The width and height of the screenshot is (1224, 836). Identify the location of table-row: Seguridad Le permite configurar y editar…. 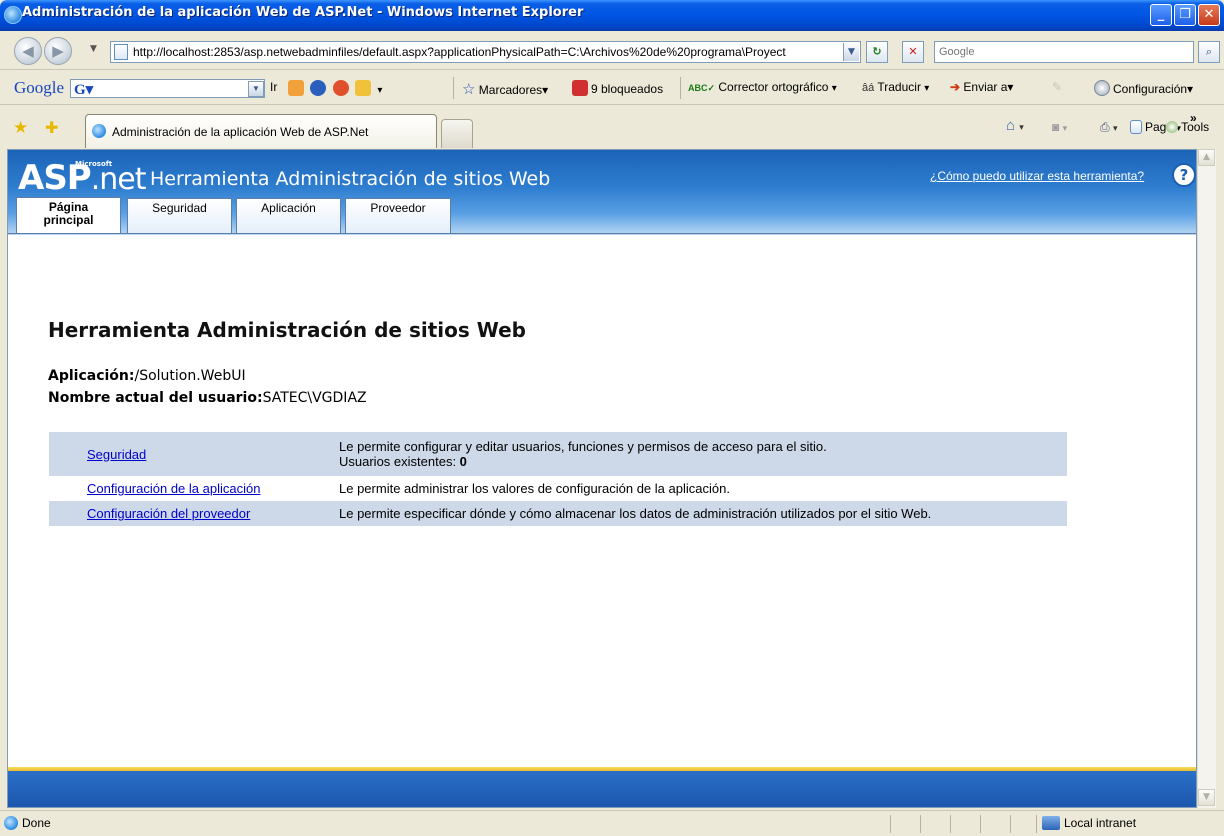
(558, 454).